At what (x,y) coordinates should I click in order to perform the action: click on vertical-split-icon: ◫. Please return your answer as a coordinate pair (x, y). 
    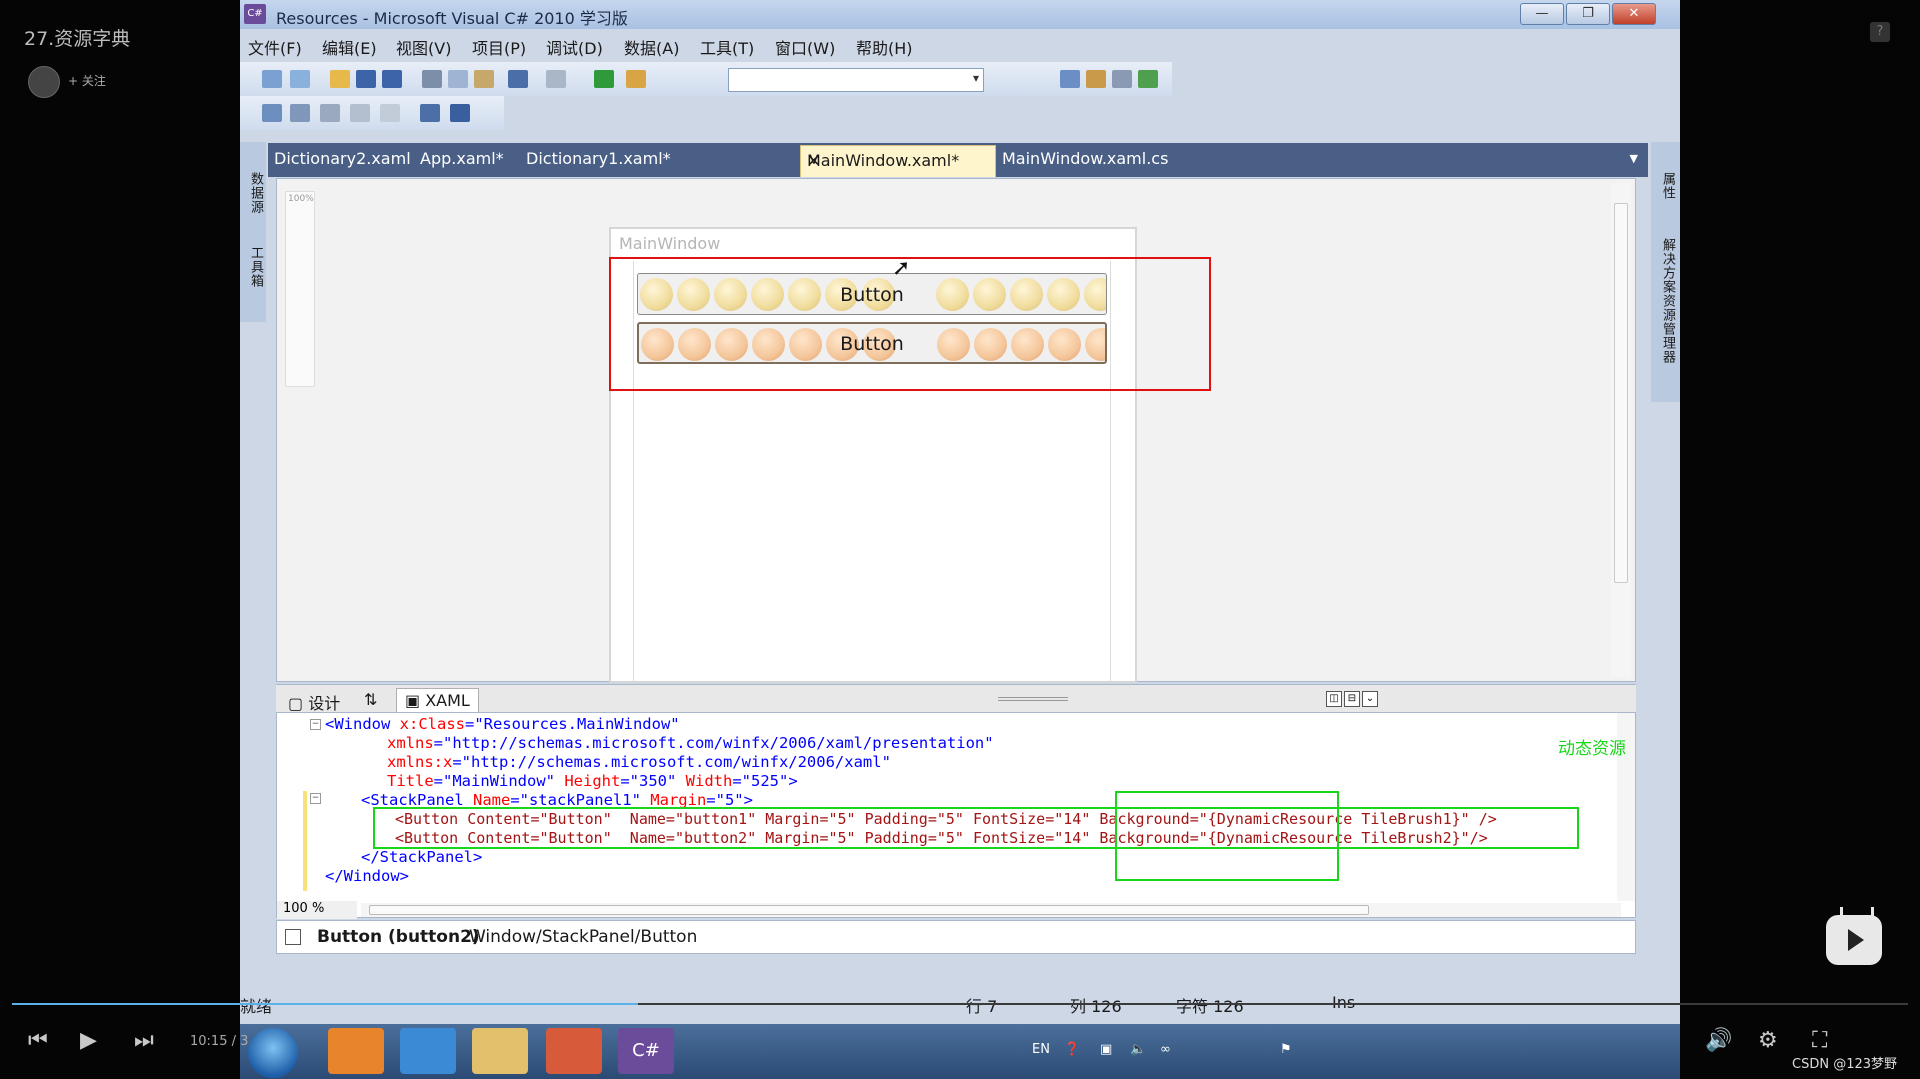
    Looking at the image, I should click on (1334, 699).